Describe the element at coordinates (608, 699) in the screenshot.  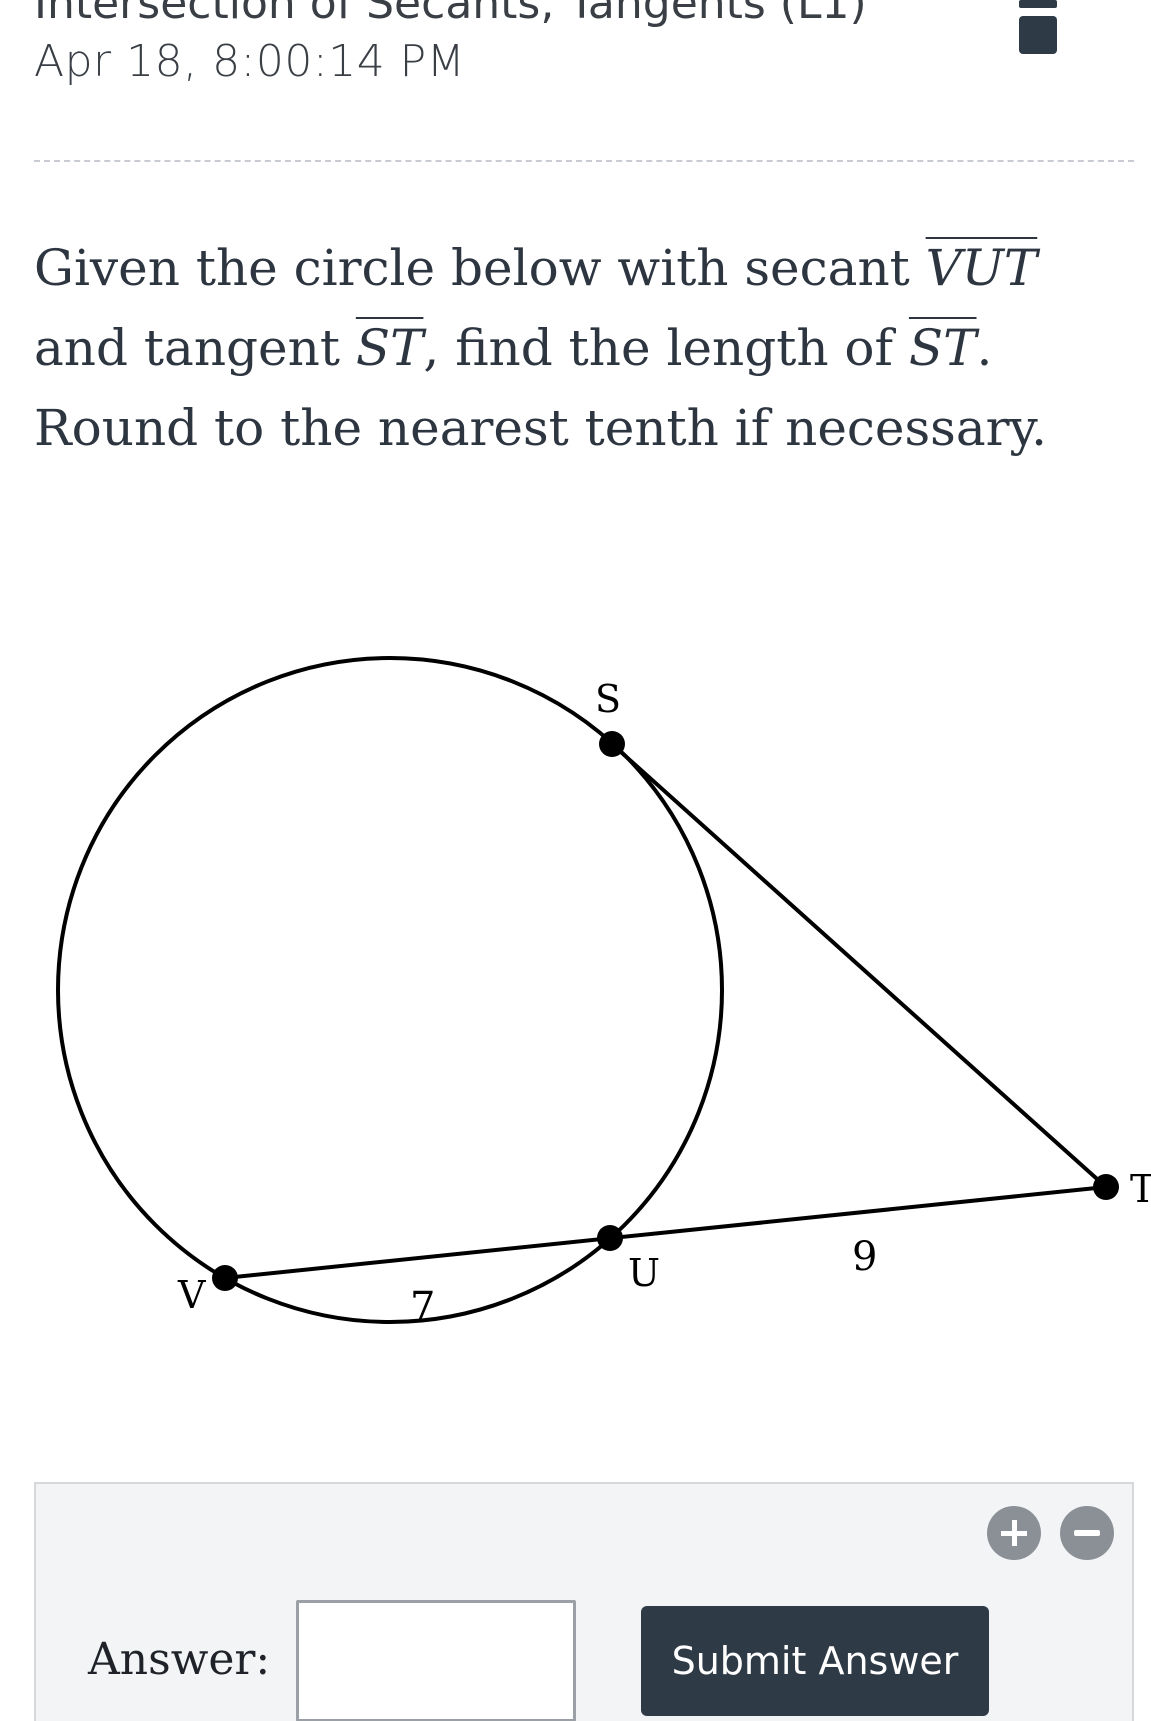
I see `label-s: S` at that location.